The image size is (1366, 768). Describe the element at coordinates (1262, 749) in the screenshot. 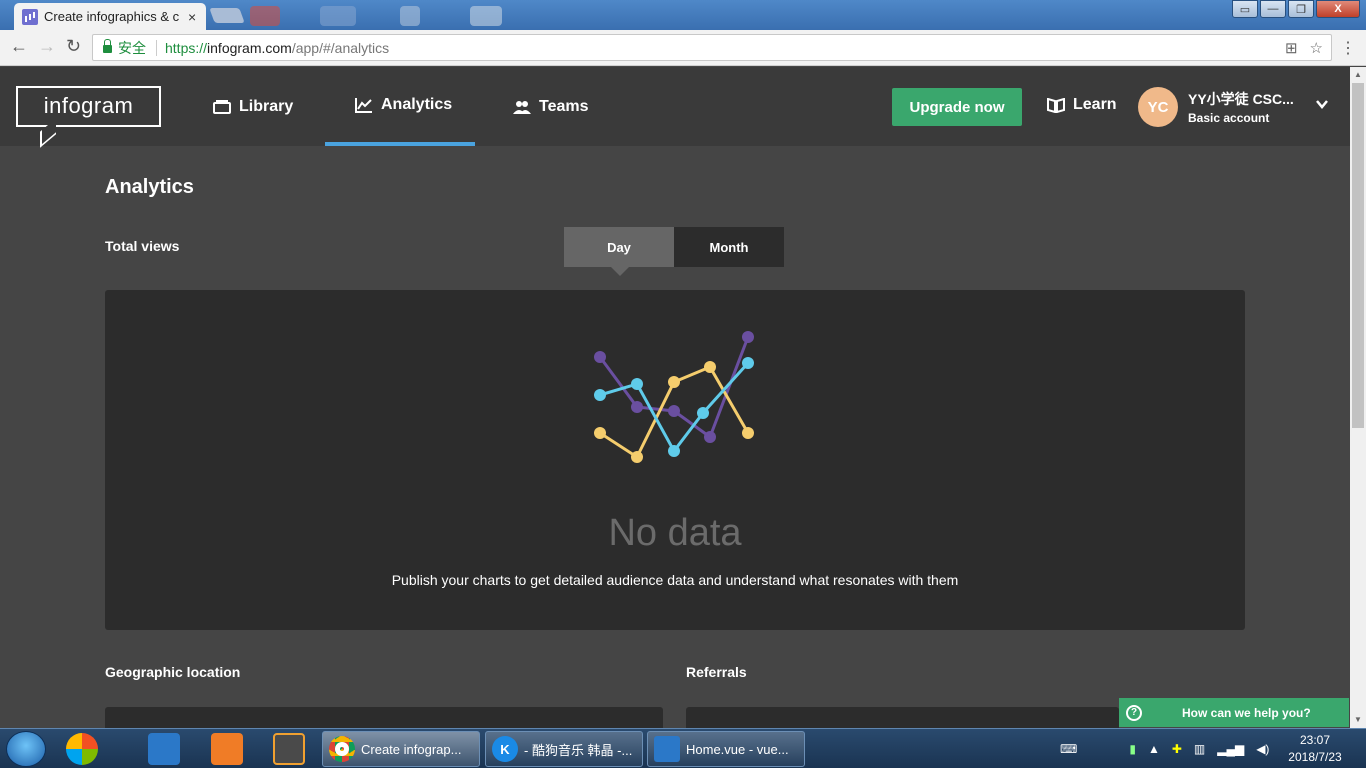

I see `volume-icon: ◀)` at that location.